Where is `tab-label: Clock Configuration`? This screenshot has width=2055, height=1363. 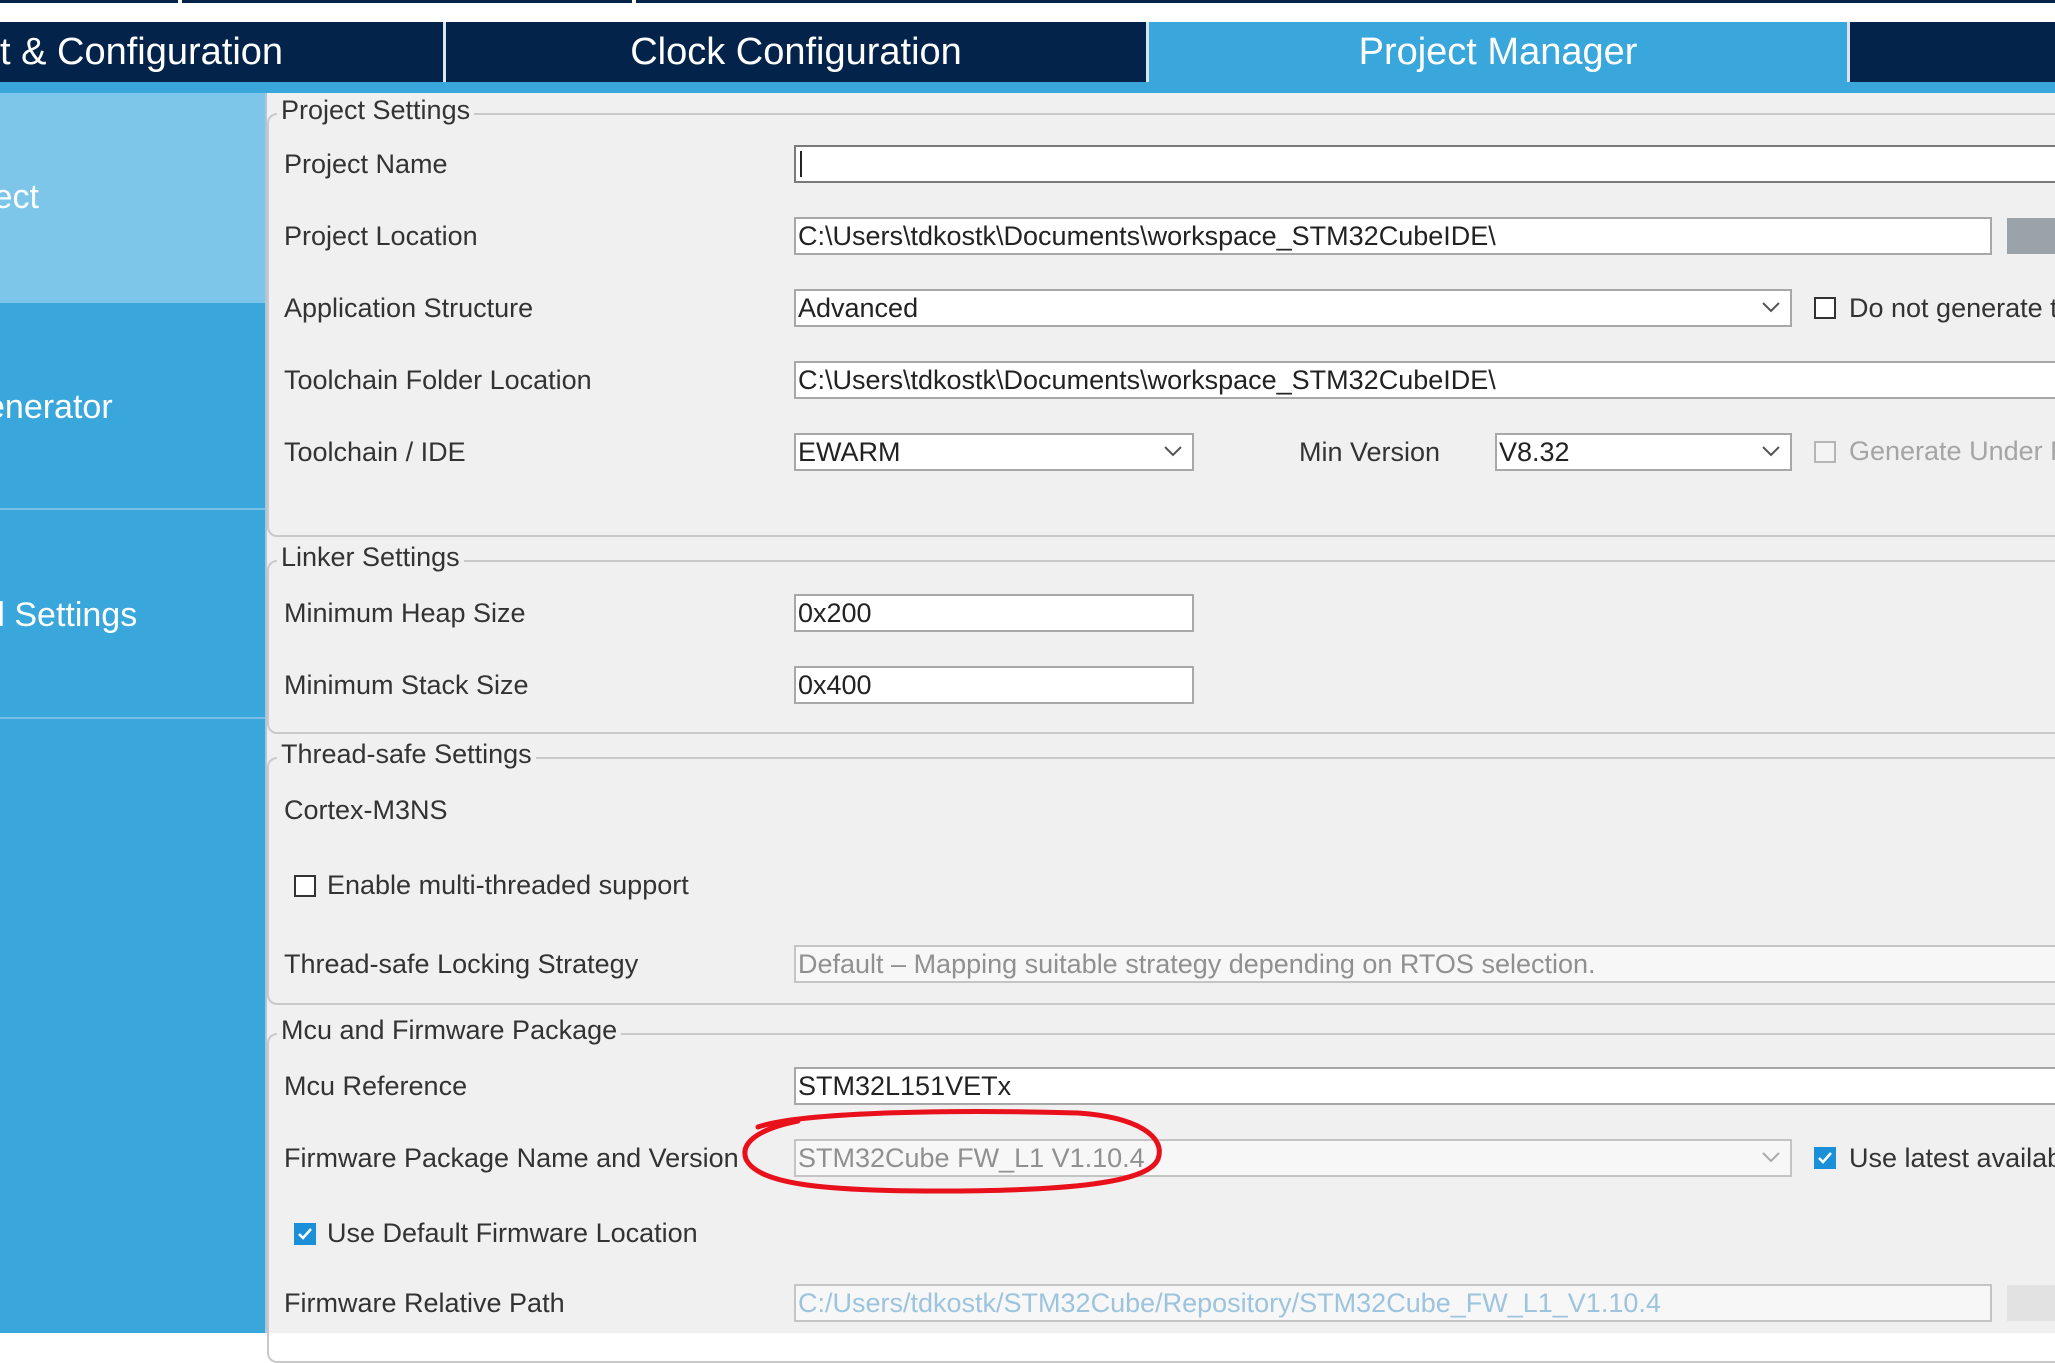
tab-label: Clock Configuration is located at coordinates (796, 52).